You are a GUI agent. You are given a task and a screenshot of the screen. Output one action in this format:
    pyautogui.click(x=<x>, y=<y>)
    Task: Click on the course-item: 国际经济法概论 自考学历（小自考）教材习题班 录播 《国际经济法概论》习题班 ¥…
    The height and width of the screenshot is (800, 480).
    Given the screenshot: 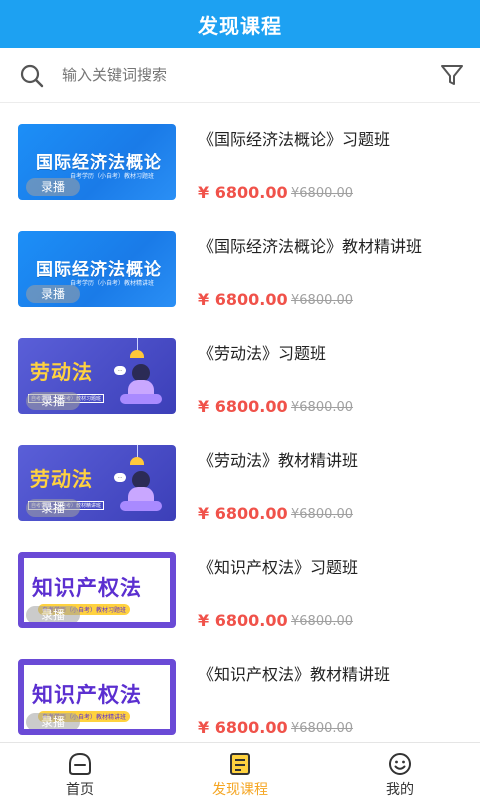 What is the action you would take?
    pyautogui.click(x=240, y=157)
    